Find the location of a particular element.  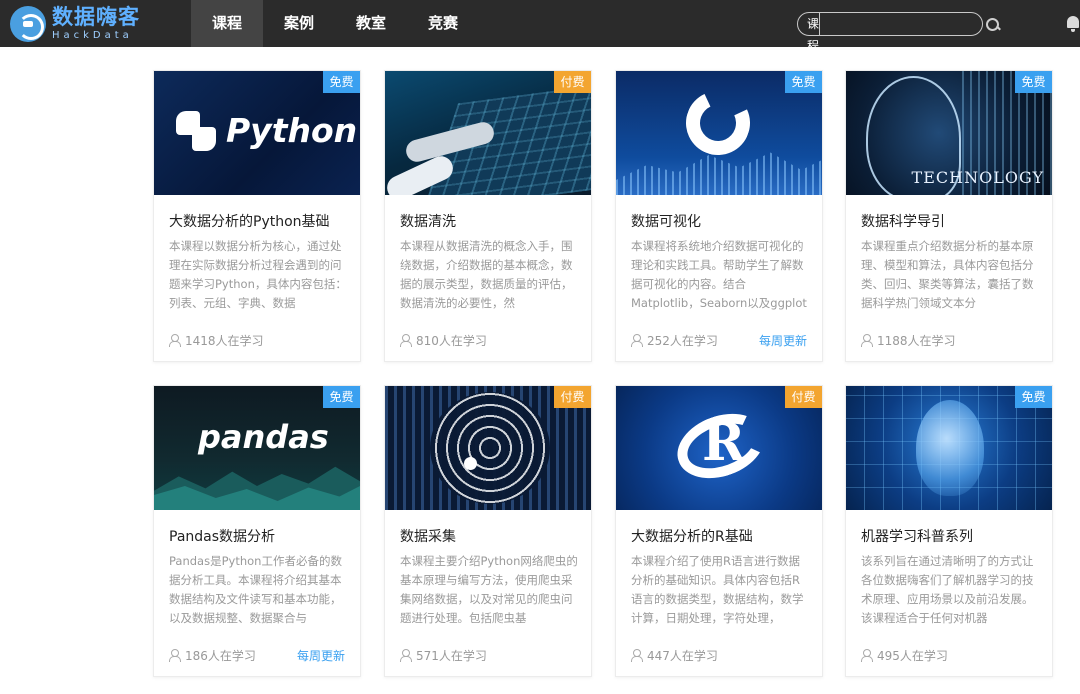

search-box: 课程 ⌄ is located at coordinates (898, 32).